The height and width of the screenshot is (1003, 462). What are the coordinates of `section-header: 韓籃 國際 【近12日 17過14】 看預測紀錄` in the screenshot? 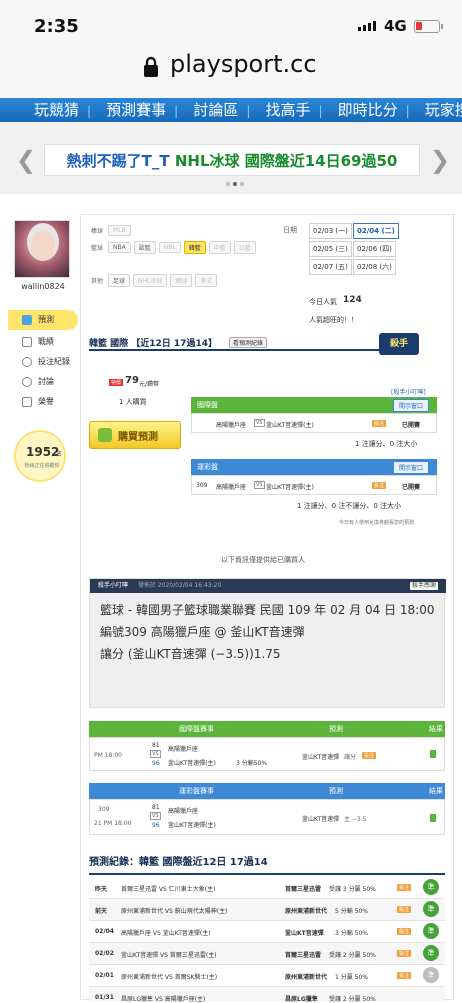 It's located at (234, 342).